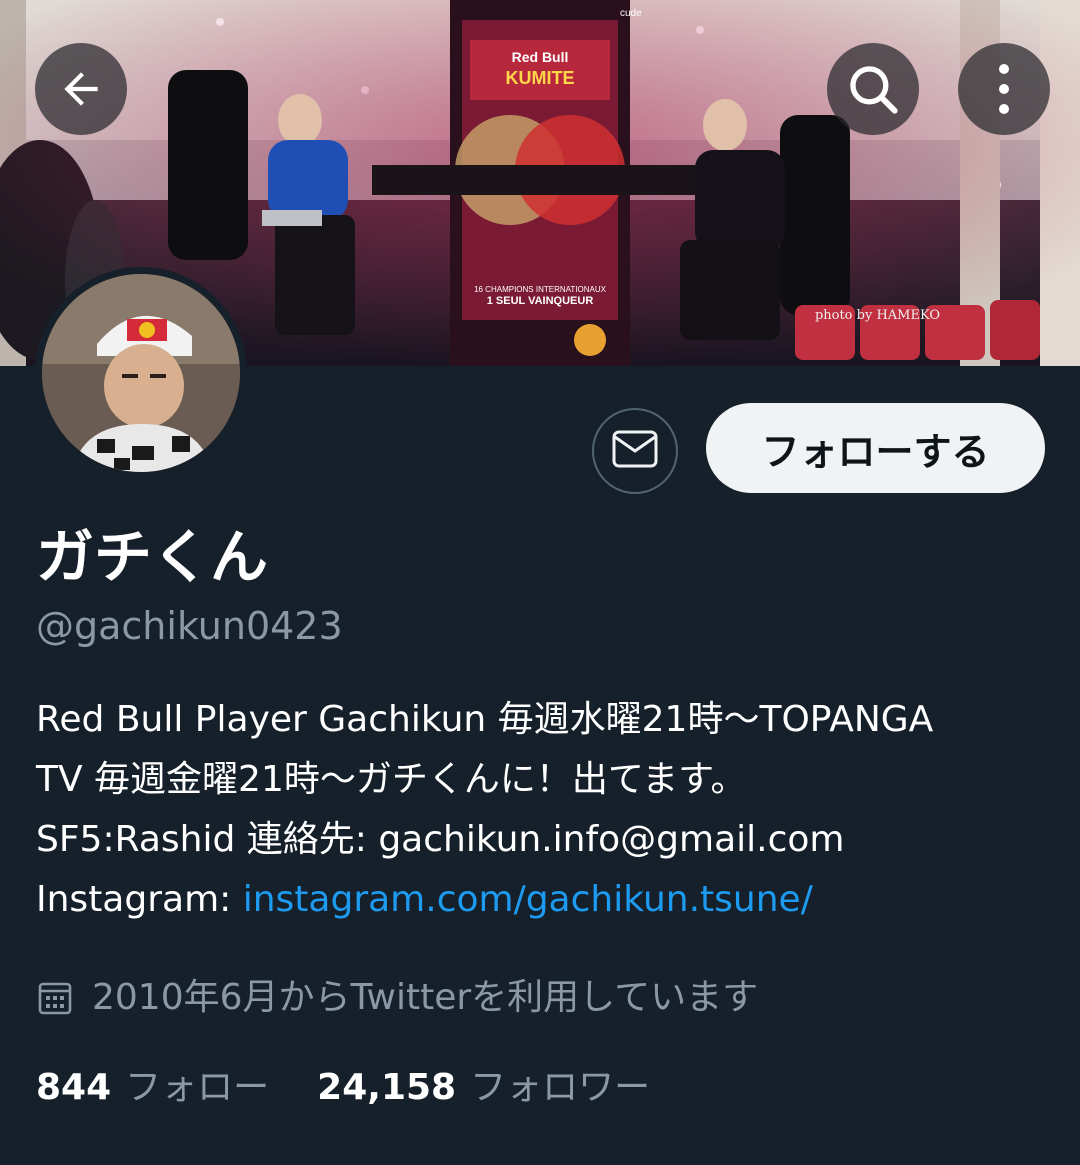  I want to click on followers-count: 24,158, so click(387, 1087).